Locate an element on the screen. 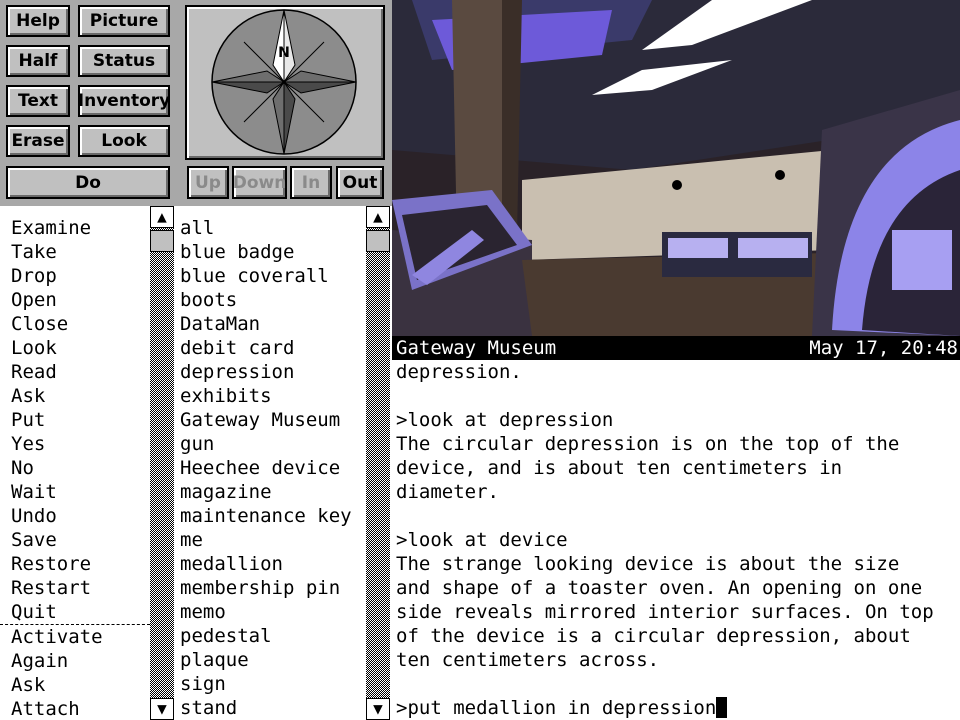  transcript-line: depression. is located at coordinates (459, 372).